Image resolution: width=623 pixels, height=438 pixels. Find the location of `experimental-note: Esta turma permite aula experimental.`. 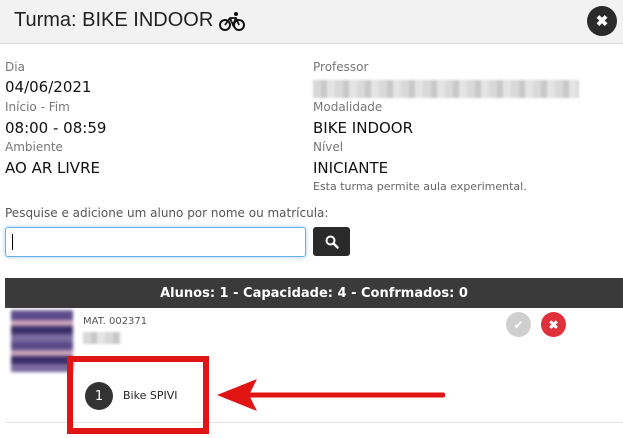

experimental-note: Esta turma permite aula experimental. is located at coordinates (420, 186).